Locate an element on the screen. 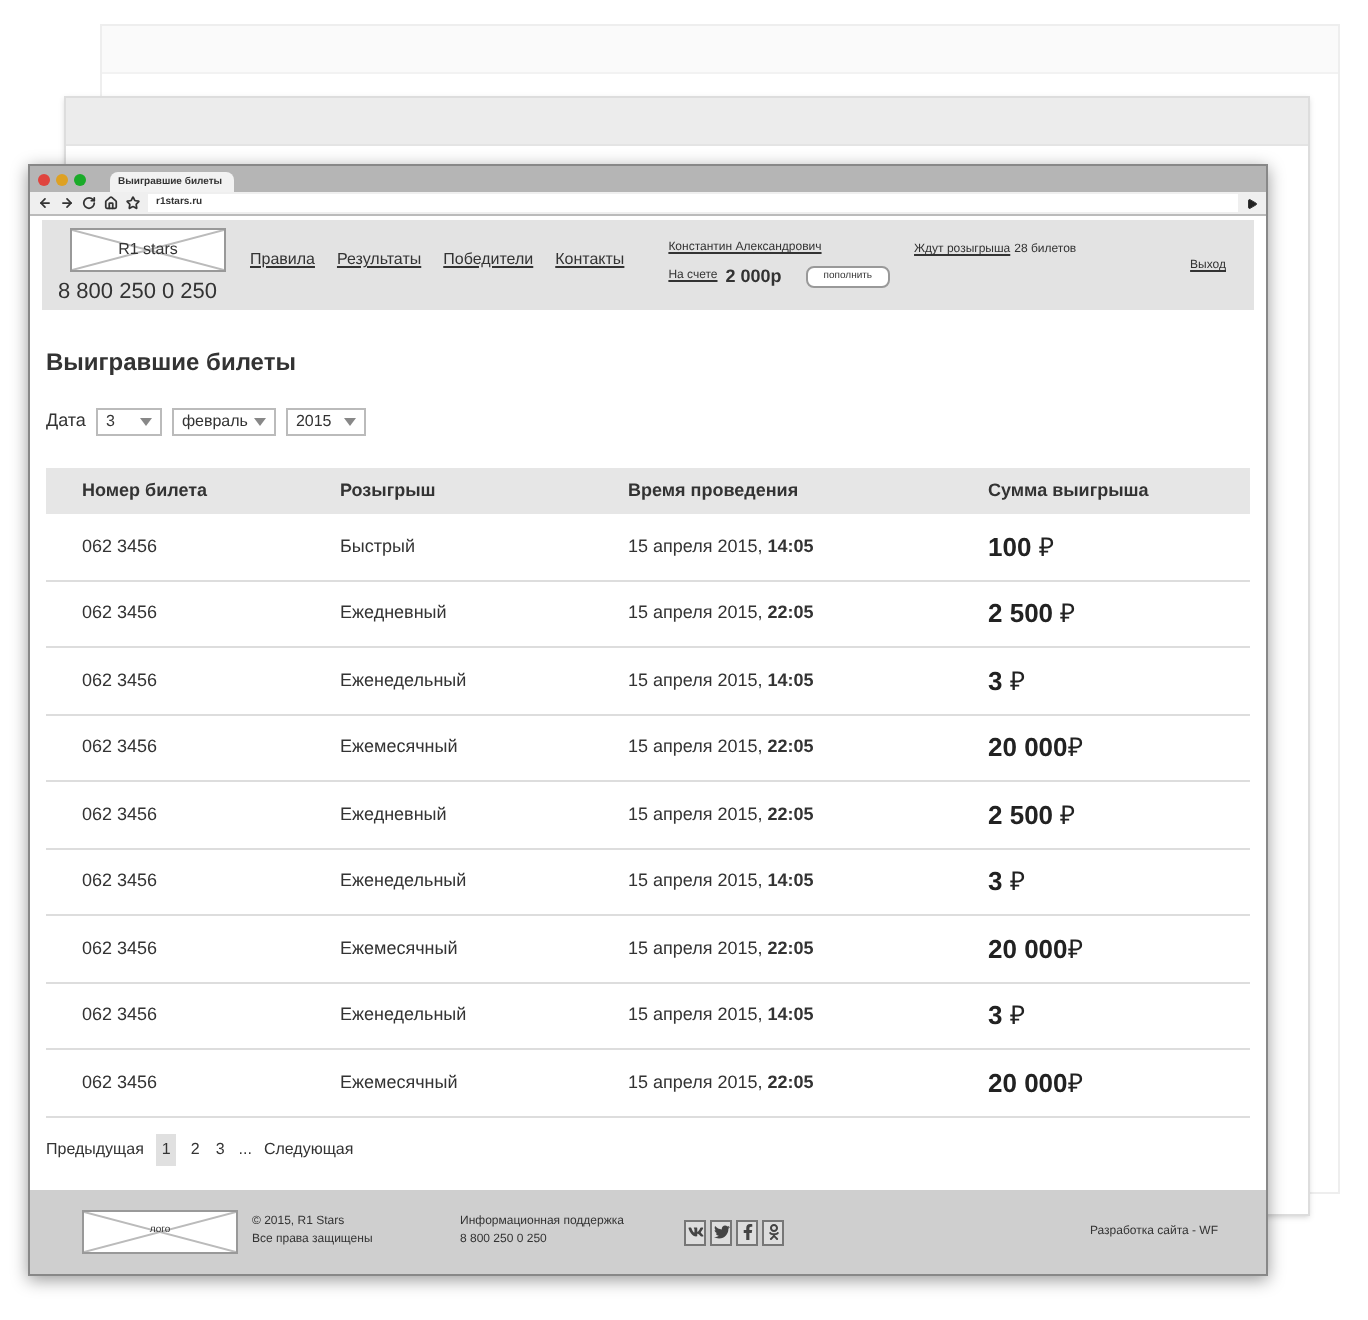  nav-link: Результаты is located at coordinates (379, 260).